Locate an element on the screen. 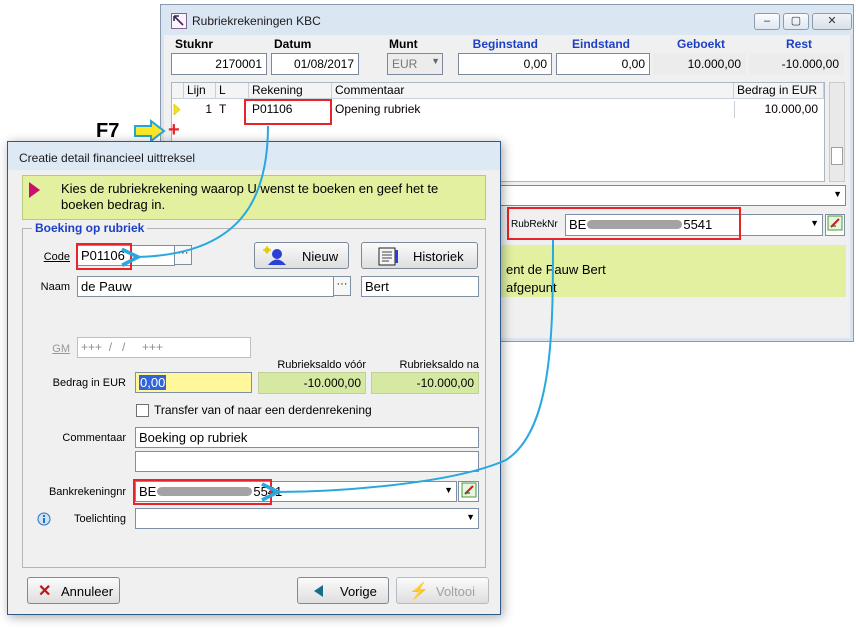 The width and height of the screenshot is (856, 640). column-header-rekening: Rekening is located at coordinates (290, 91).